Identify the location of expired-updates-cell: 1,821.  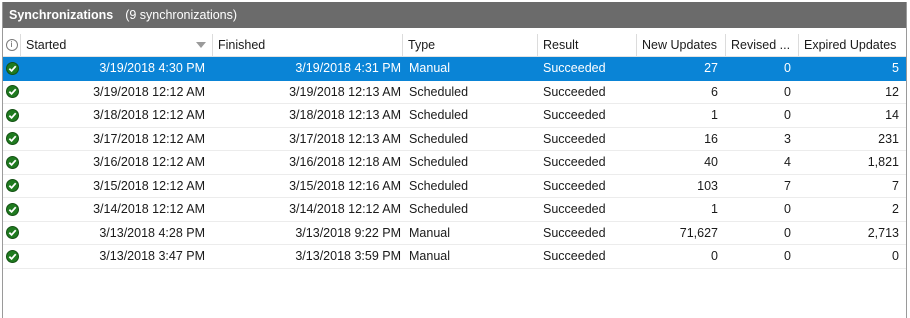
(883, 162).